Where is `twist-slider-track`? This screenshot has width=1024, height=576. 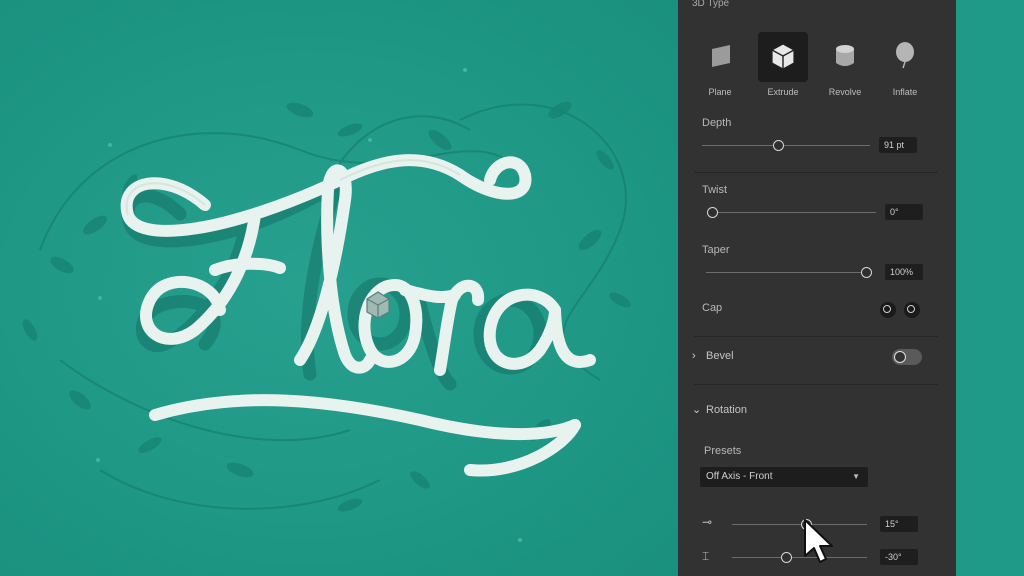 twist-slider-track is located at coordinates (794, 212).